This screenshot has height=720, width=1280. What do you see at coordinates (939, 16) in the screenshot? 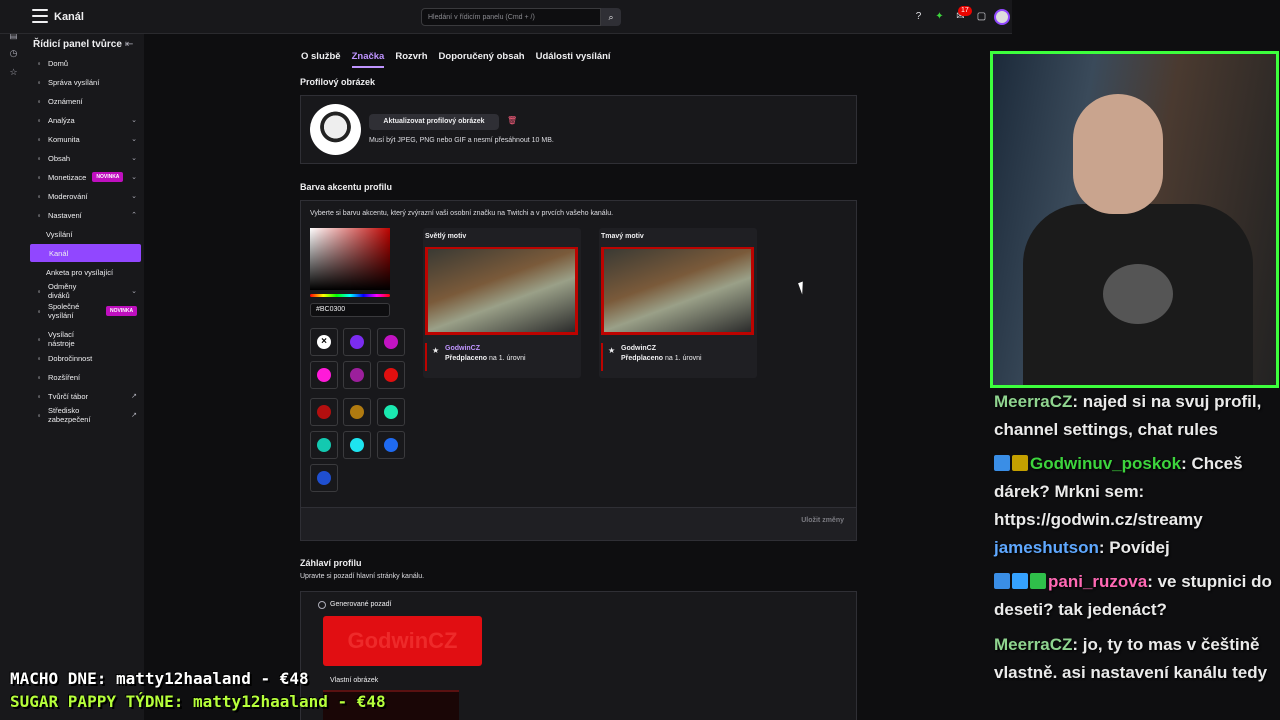
I see `bits-icon: ✦` at bounding box center [939, 16].